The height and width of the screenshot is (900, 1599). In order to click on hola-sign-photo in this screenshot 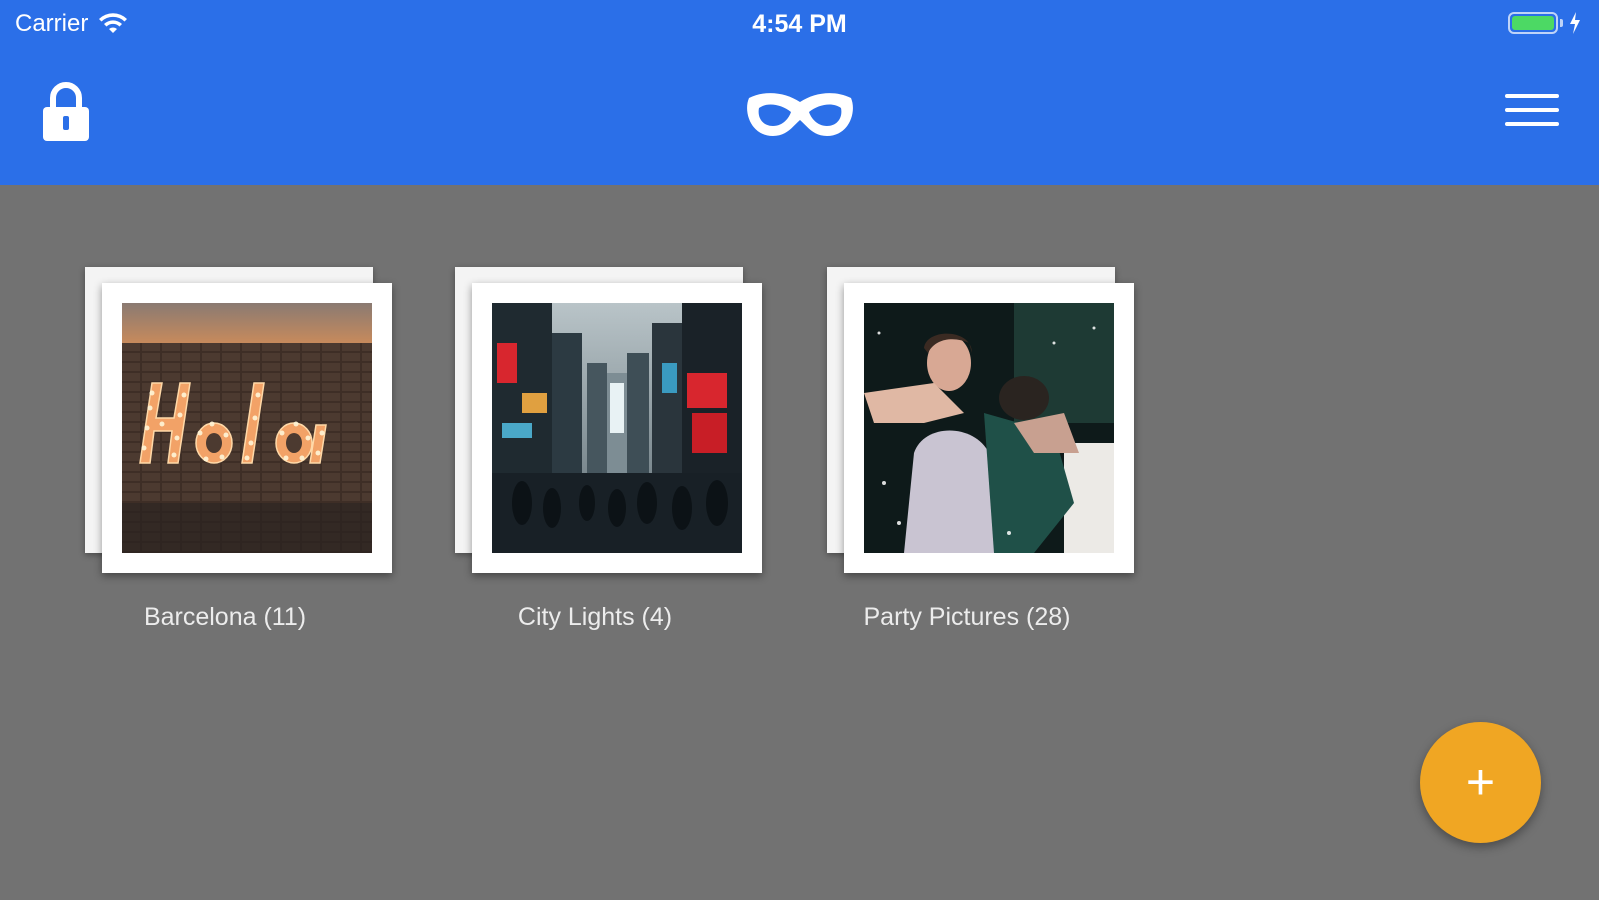, I will do `click(247, 428)`.